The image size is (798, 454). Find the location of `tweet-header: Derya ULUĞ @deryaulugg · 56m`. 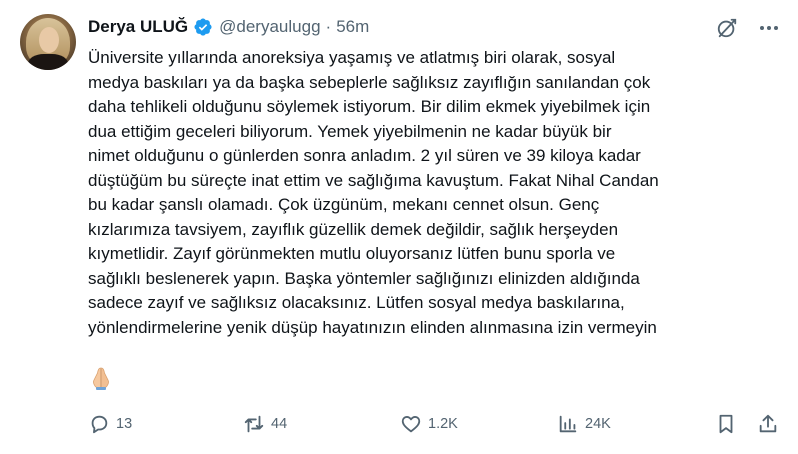

tweet-header: Derya ULUĞ @deryaulugg · 56m is located at coordinates (228, 27).